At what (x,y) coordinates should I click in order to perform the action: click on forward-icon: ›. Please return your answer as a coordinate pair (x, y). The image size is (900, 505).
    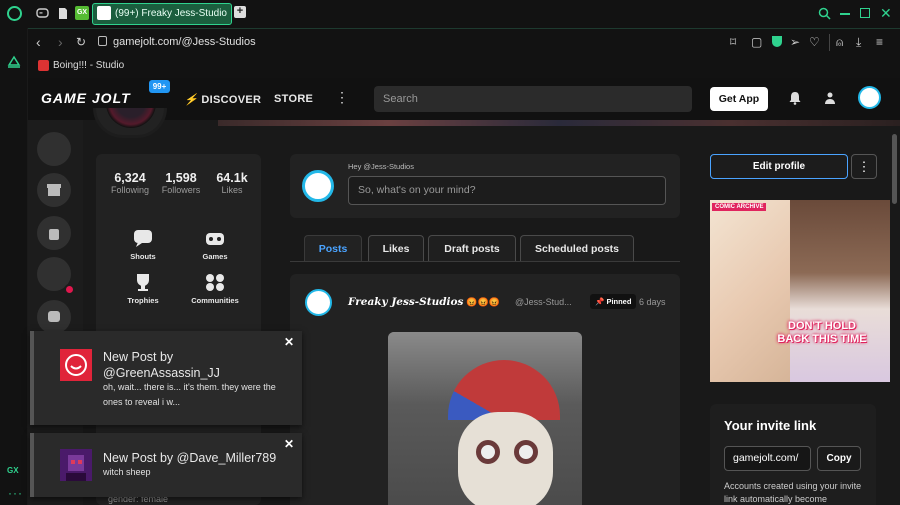
    Looking at the image, I should click on (60, 42).